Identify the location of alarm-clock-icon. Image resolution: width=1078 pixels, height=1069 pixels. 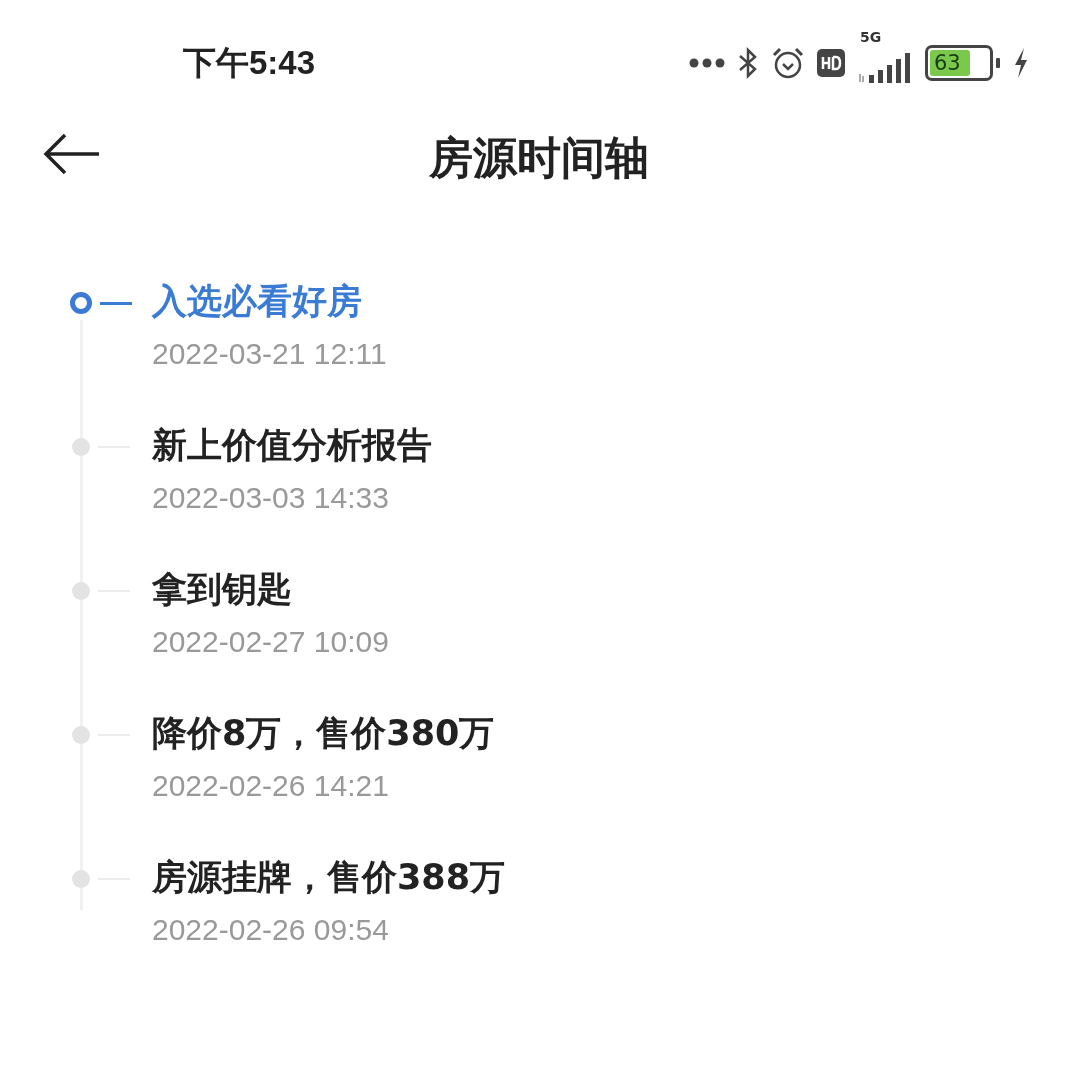
(788, 63).